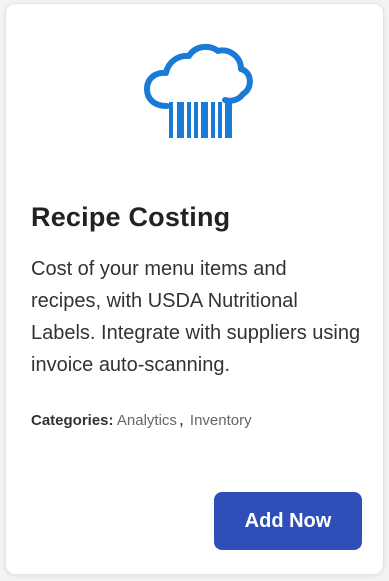 Image resolution: width=389 pixels, height=581 pixels. I want to click on categories-row: Categories: Analytics, Inventory, so click(141, 420).